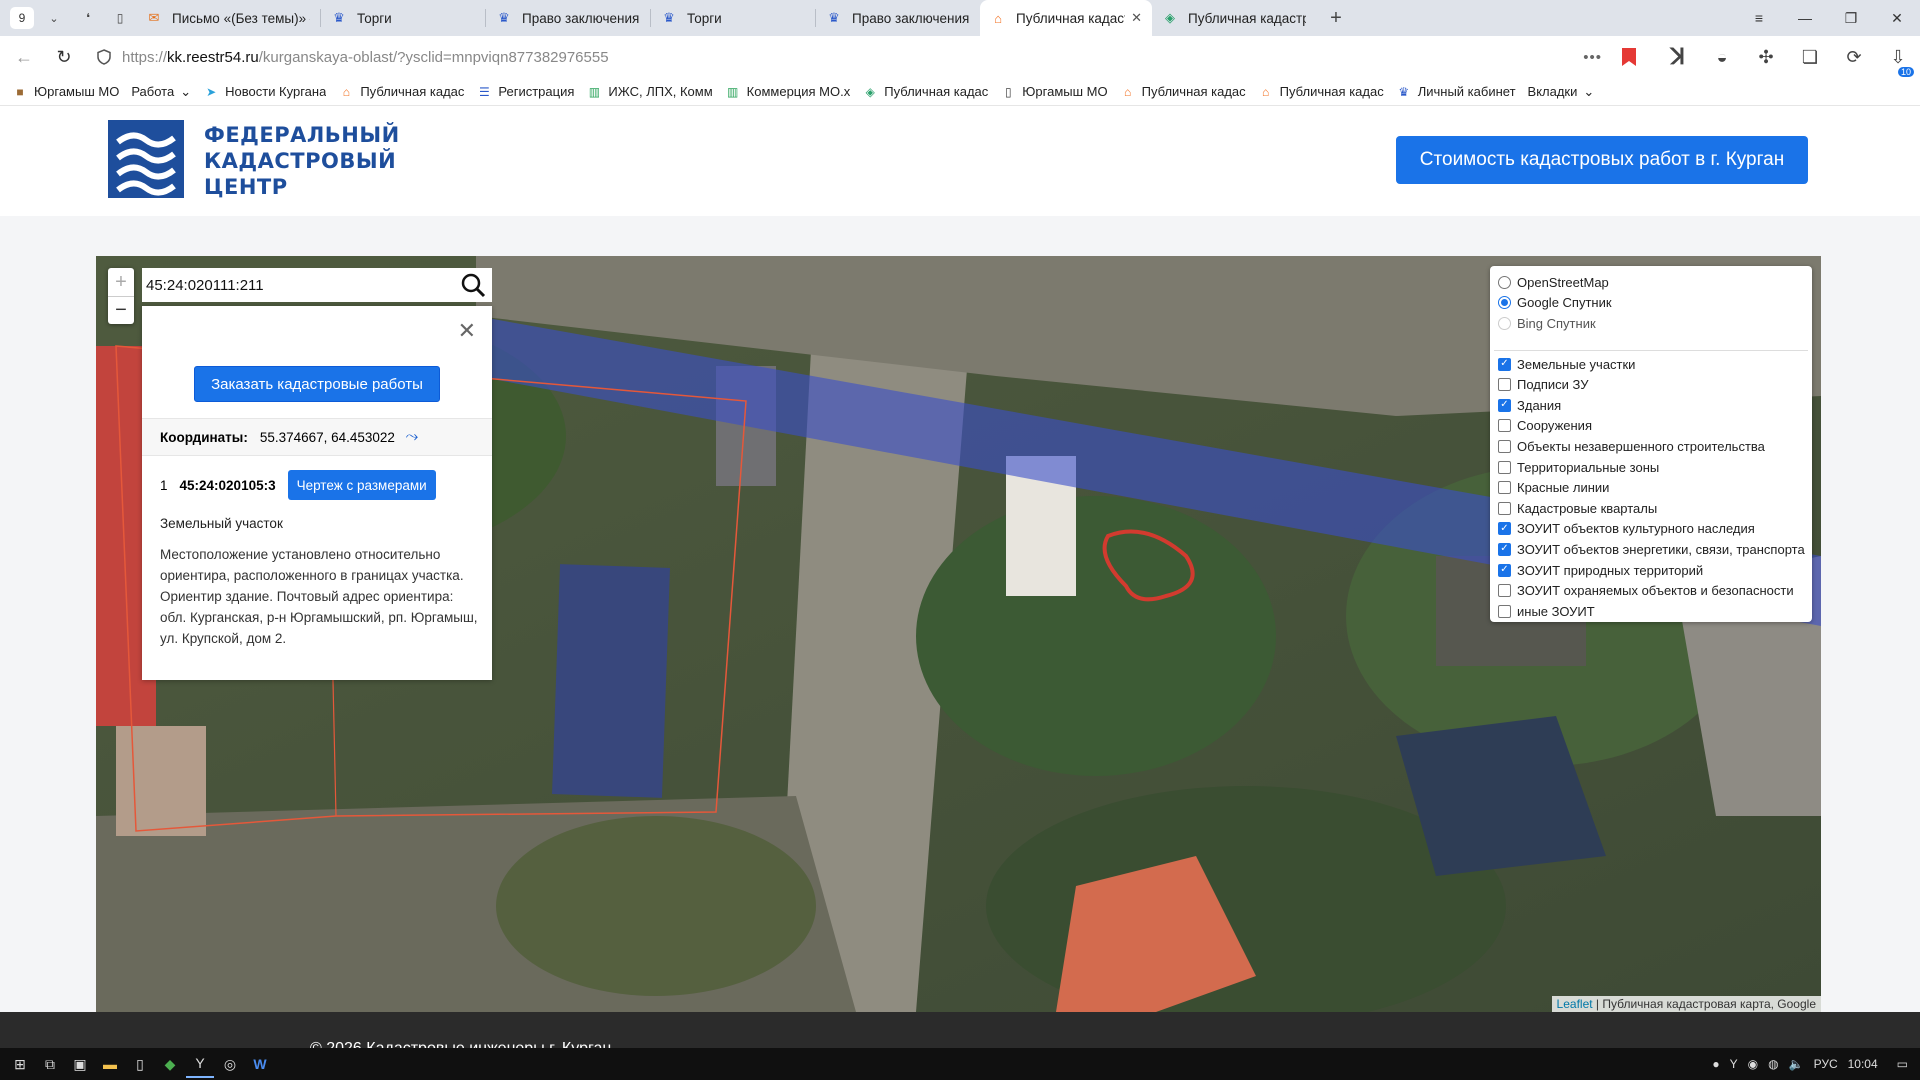  What do you see at coordinates (787, 92) in the screenshot?
I see `bookmark-item: ▥ Коммерция МО.х` at bounding box center [787, 92].